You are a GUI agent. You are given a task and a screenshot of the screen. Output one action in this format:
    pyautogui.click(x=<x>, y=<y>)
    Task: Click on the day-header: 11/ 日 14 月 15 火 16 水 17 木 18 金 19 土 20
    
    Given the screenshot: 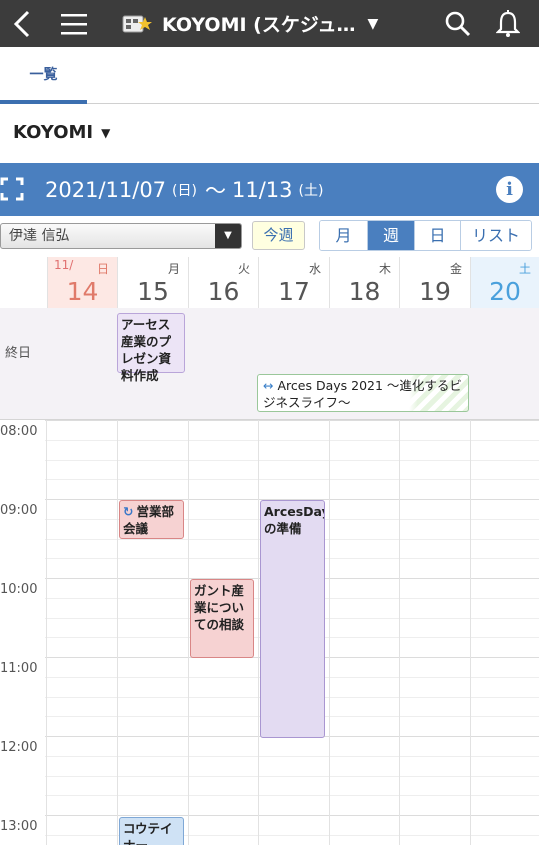 What is the action you would take?
    pyautogui.click(x=269, y=282)
    